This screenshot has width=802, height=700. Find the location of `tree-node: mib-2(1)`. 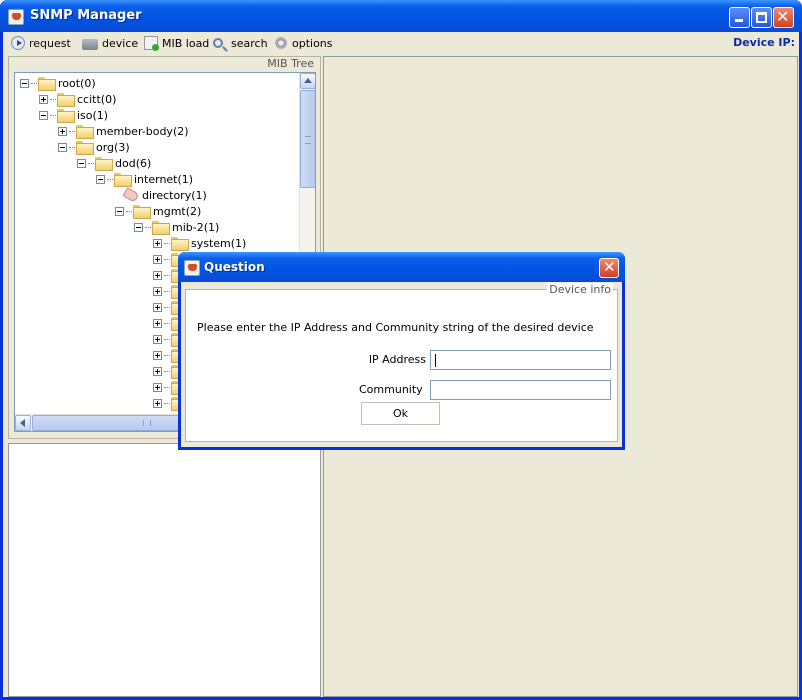

tree-node: mib-2(1) is located at coordinates (176, 227).